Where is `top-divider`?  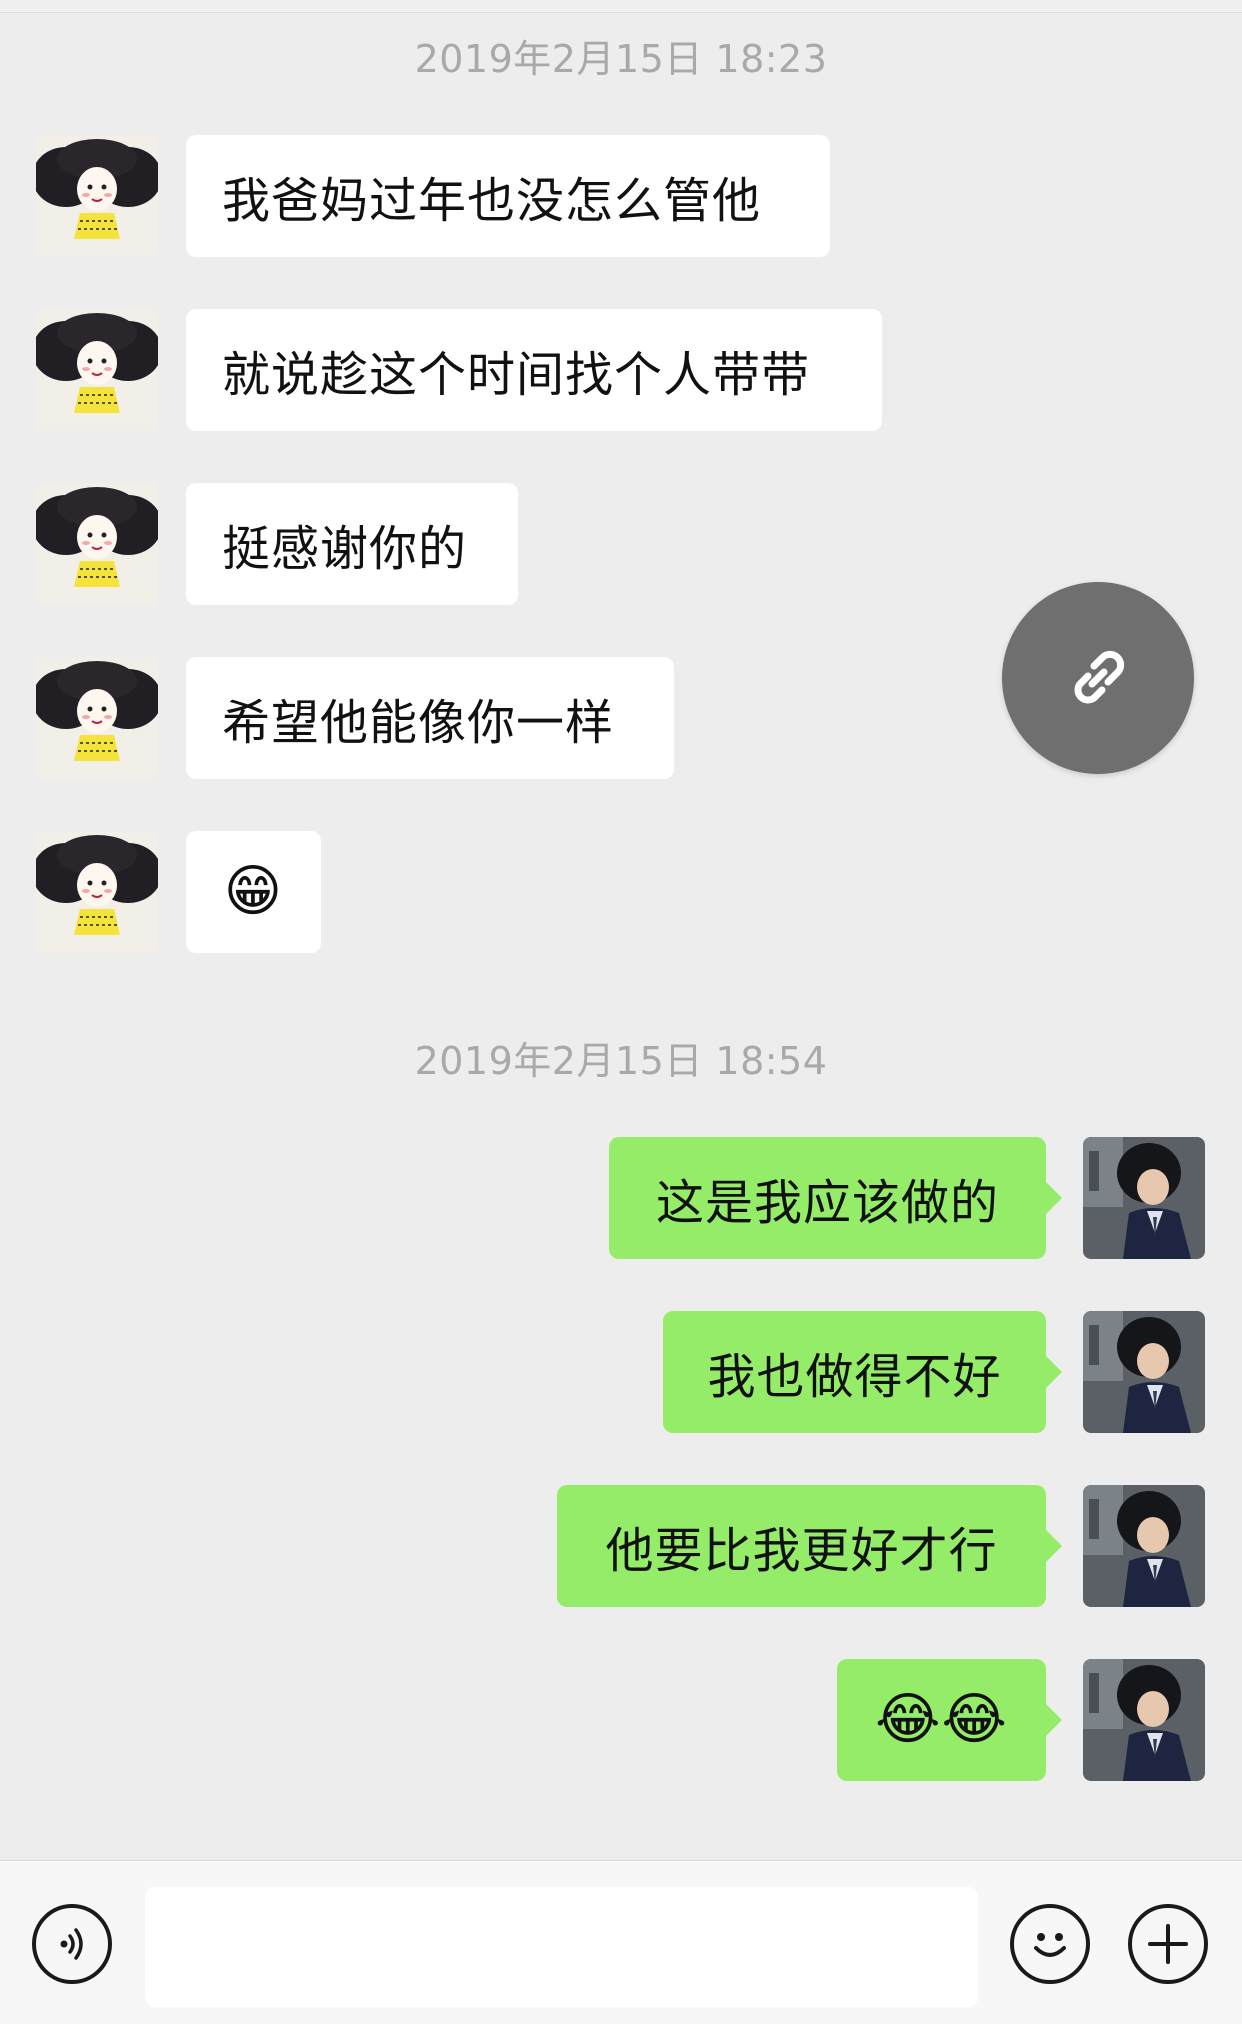
top-divider is located at coordinates (621, 6).